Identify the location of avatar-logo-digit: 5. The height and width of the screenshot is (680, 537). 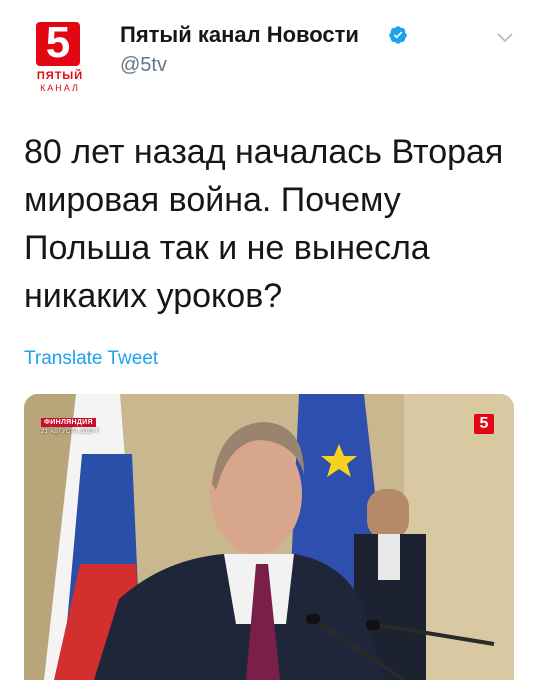
(58, 42).